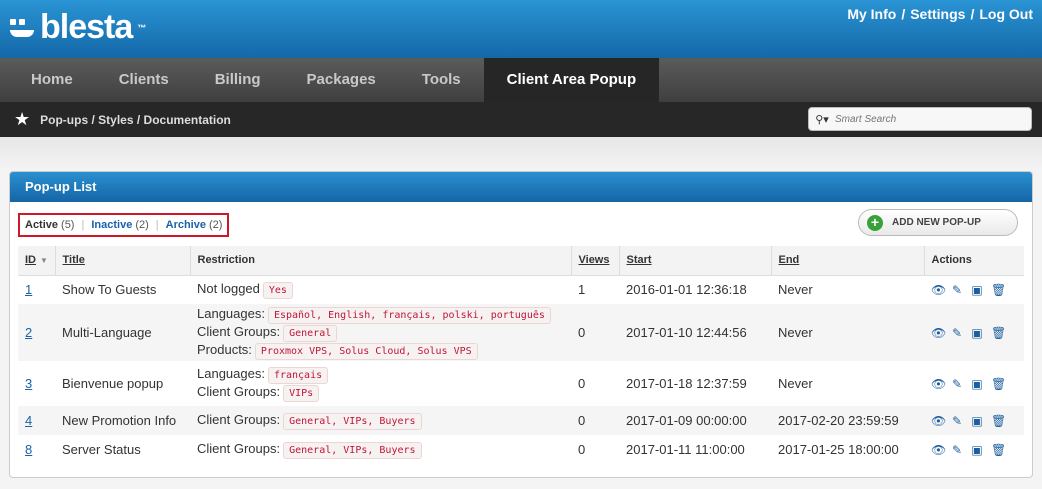 The image size is (1042, 489). I want to click on row-end: 2017-01-25 18:00:00, so click(838, 449).